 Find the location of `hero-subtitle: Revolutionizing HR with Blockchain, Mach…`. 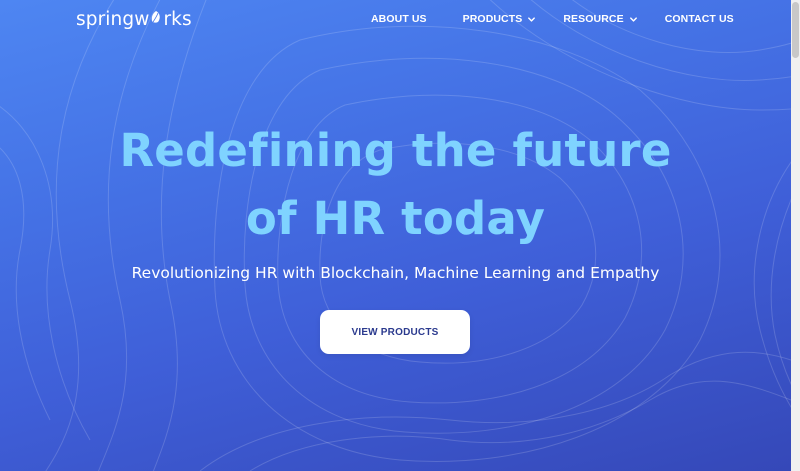

hero-subtitle: Revolutionizing HR with Blockchain, Mach… is located at coordinates (395, 273).